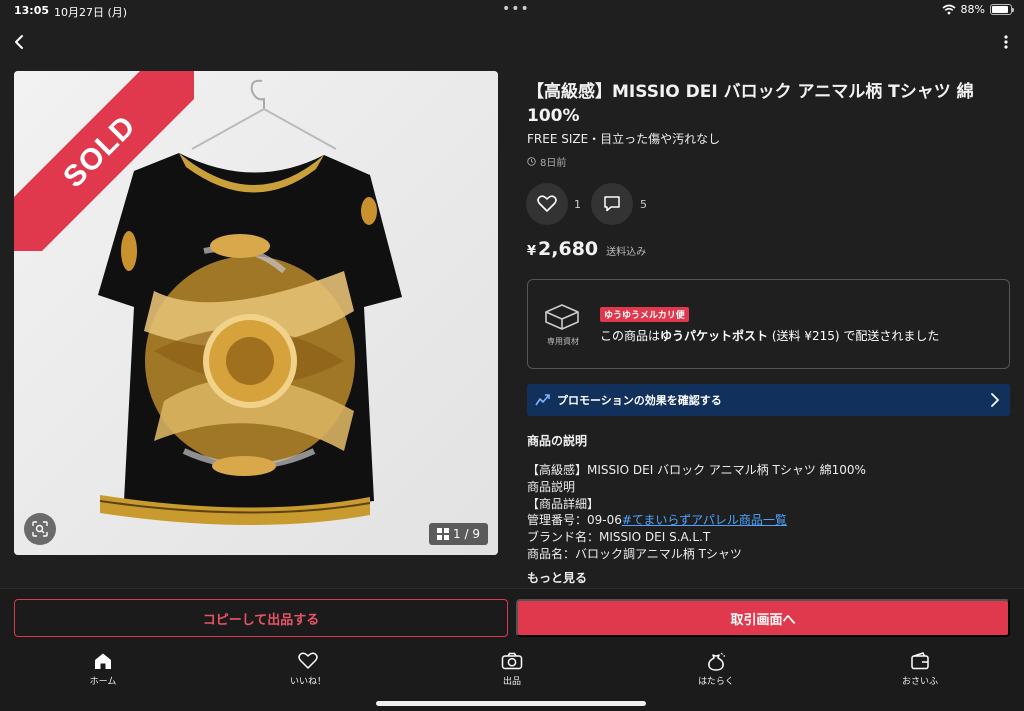  I want to click on description-line: 【商品詳細】, so click(563, 503).